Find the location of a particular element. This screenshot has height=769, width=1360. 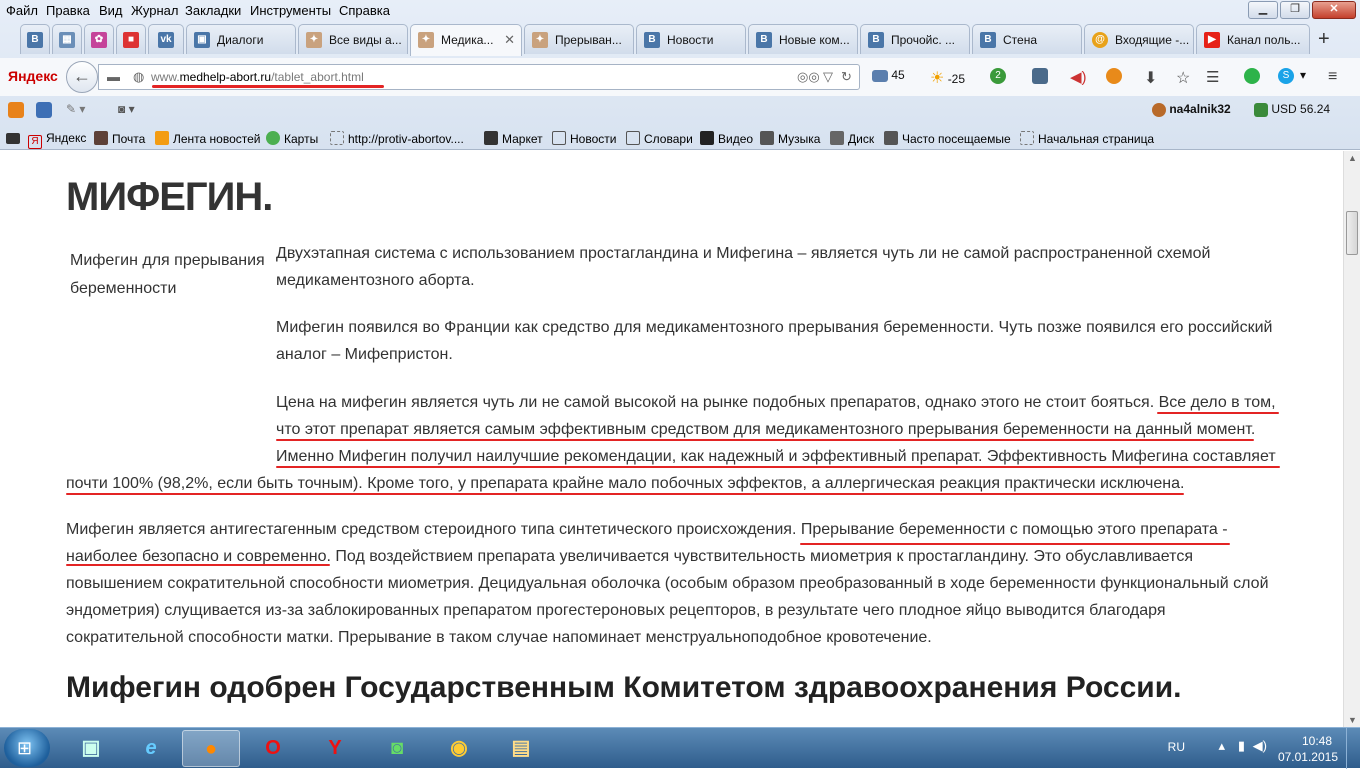

pencil-icon: ✎ ▾ is located at coordinates (75, 109).